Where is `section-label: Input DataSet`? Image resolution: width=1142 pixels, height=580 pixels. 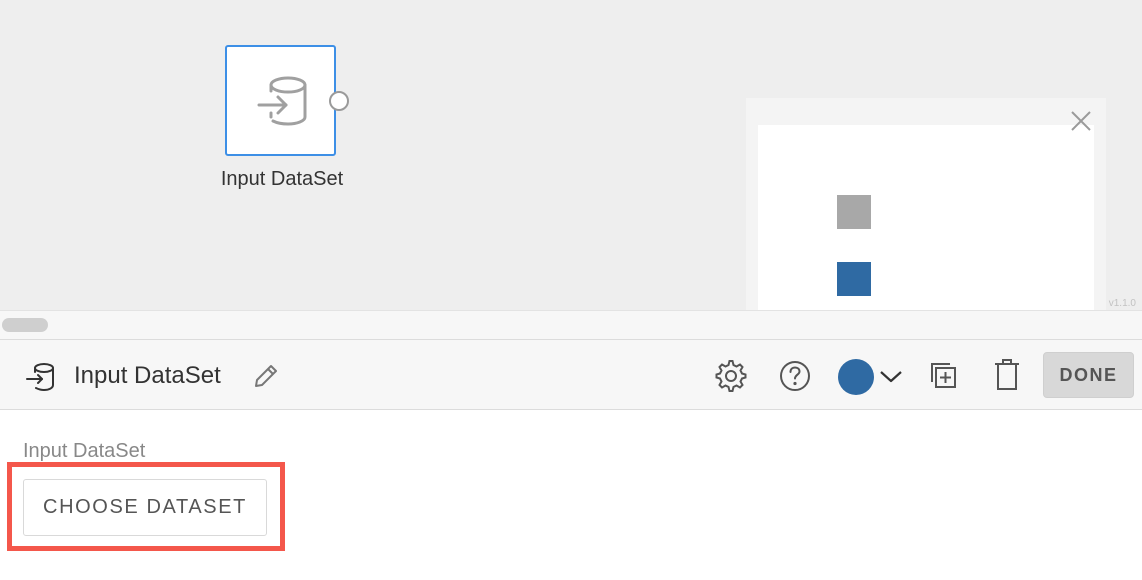 section-label: Input DataSet is located at coordinates (84, 451).